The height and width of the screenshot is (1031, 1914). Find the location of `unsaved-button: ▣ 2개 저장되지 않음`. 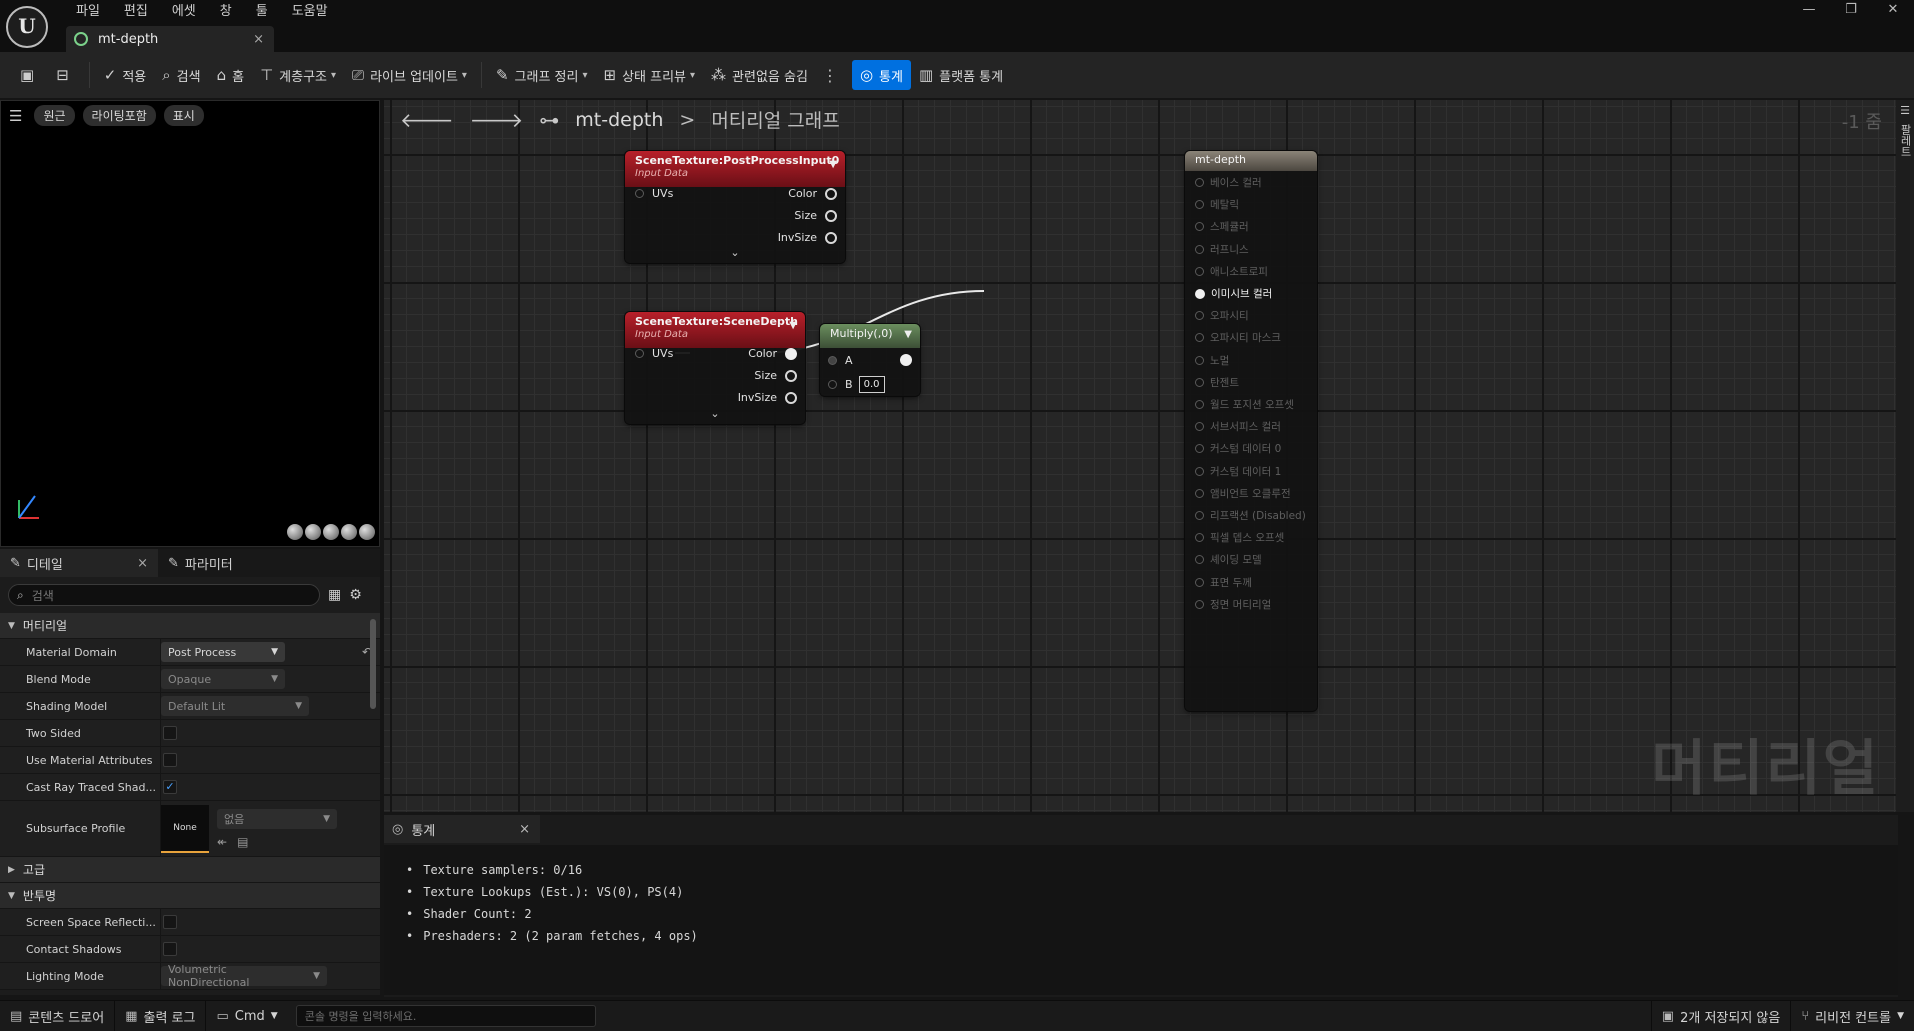

unsaved-button: ▣ 2개 저장되지 않음 is located at coordinates (1721, 1015).